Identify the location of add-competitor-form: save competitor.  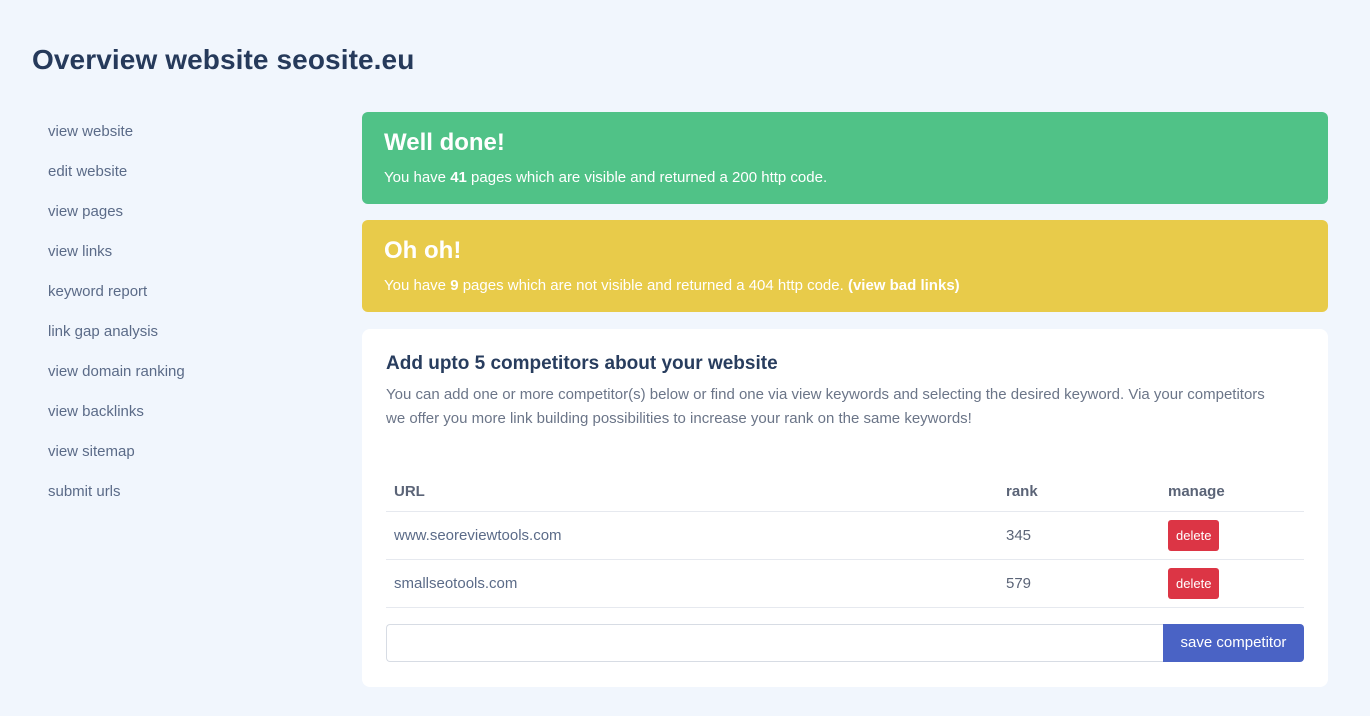
(845, 642).